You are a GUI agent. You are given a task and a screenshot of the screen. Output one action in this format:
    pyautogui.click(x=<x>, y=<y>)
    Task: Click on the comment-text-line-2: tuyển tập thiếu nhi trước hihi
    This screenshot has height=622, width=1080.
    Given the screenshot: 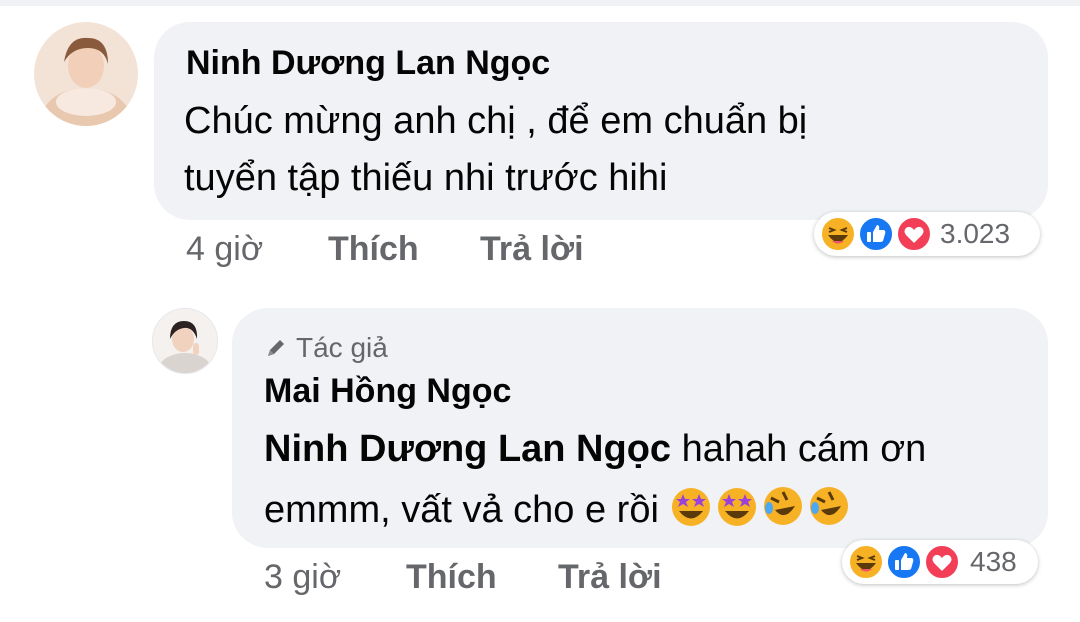 What is the action you would take?
    pyautogui.click(x=426, y=178)
    